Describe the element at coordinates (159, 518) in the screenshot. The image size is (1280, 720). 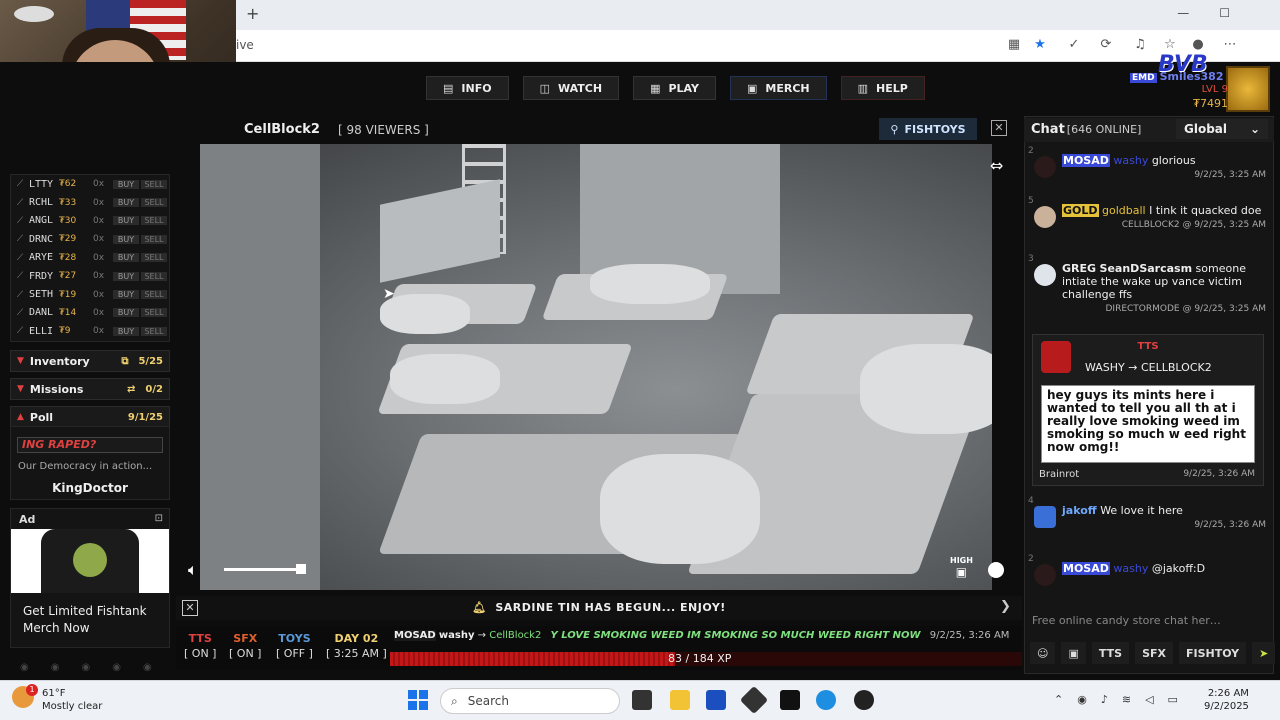
I see `ad-info-icon: ⊡` at that location.